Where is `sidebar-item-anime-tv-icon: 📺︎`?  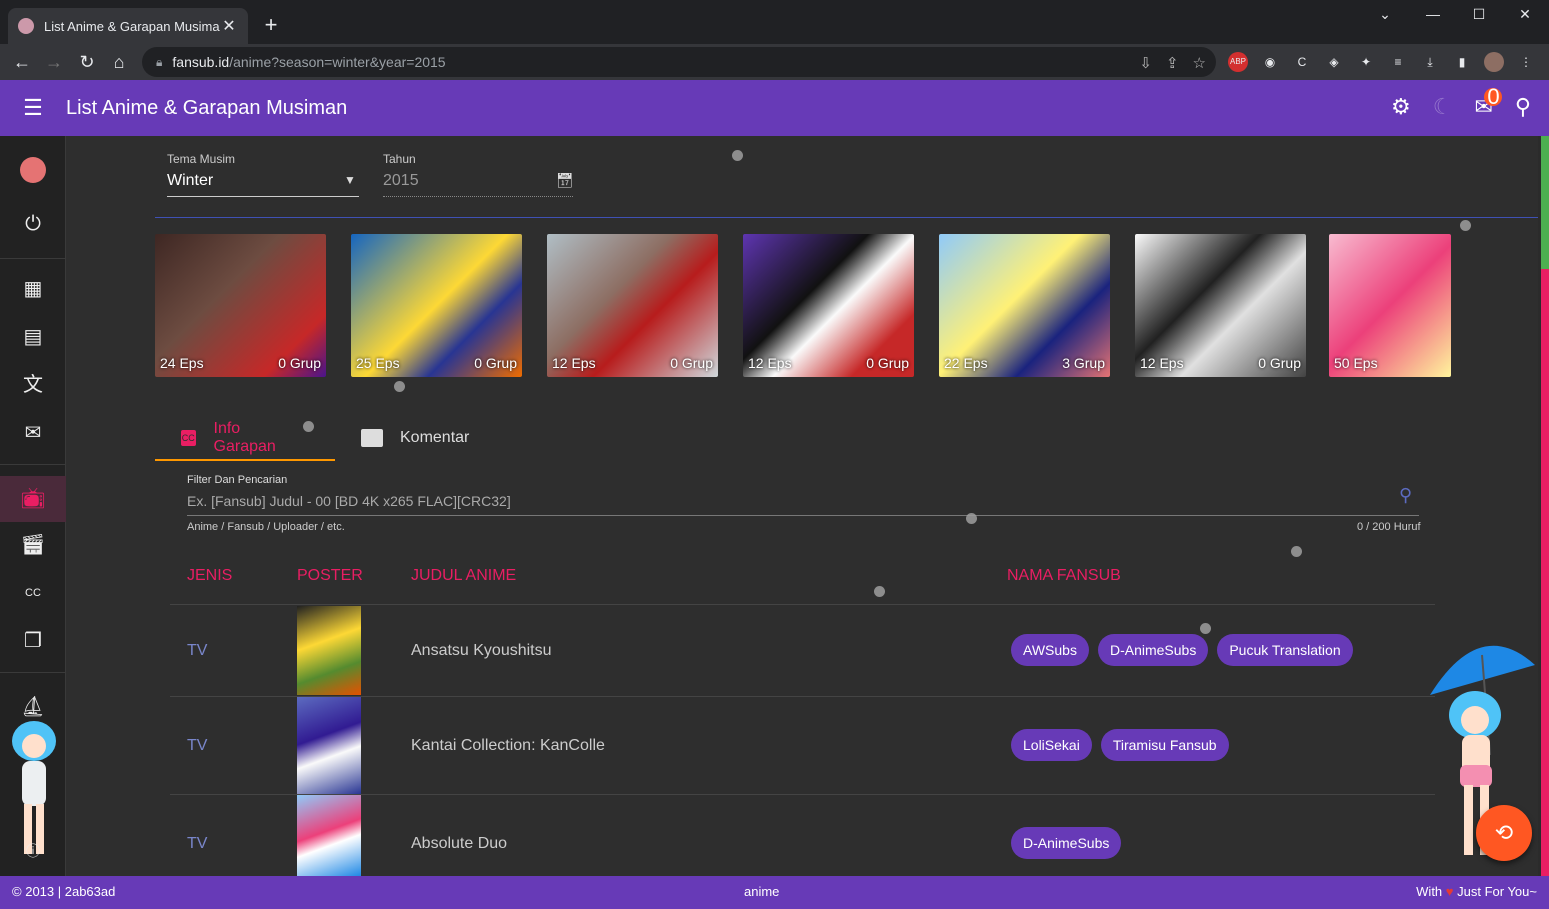
sidebar-item-anime-tv-icon: 📺︎ is located at coordinates (33, 499).